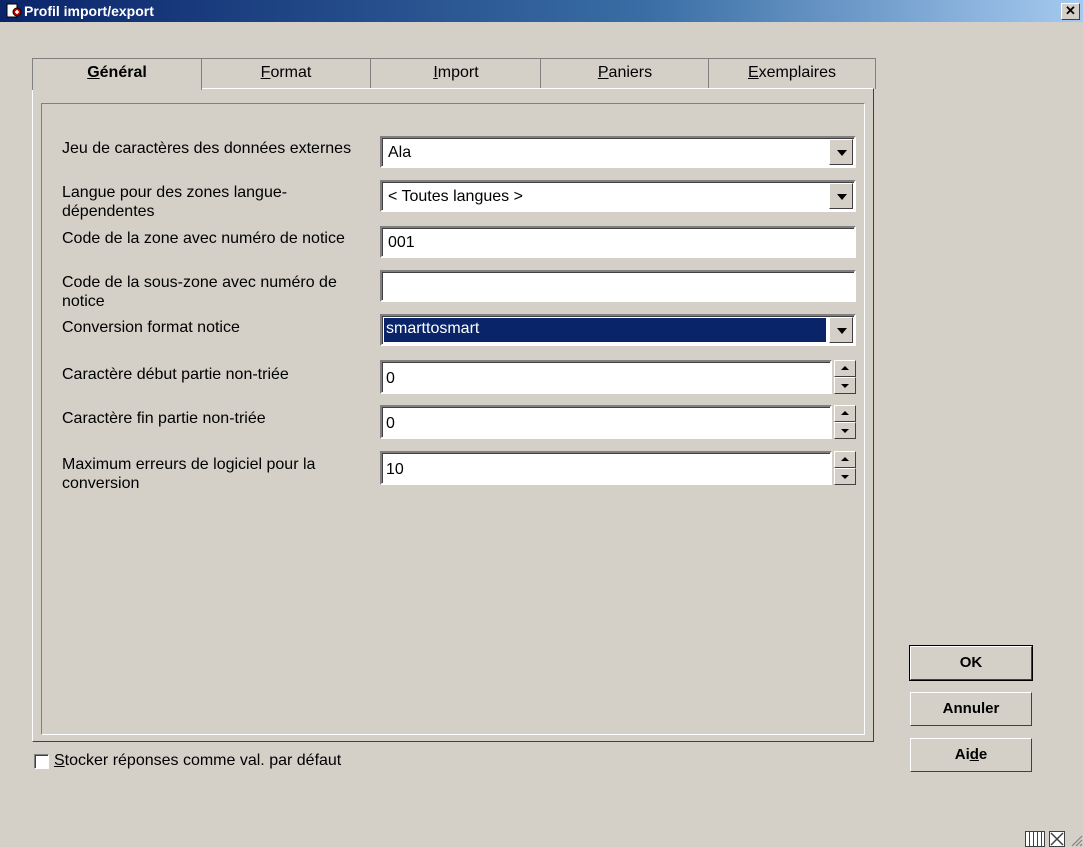 The image size is (1083, 847). I want to click on unsorted-start-value: 0, so click(390, 378).